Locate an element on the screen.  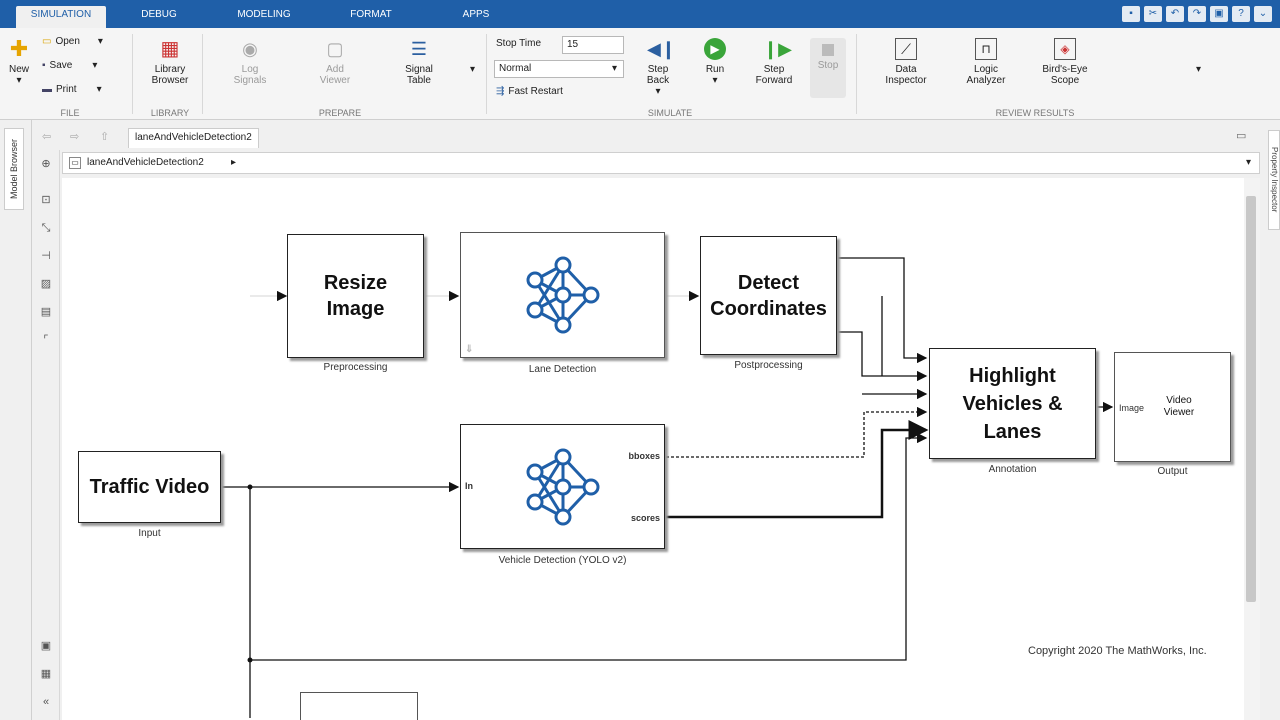
lane-detection-block: ⇓ is located at coordinates (562, 295).